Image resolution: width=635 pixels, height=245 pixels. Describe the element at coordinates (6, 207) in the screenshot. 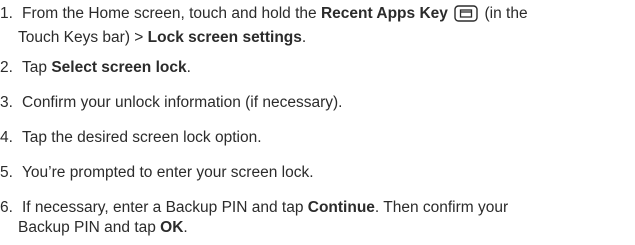

I see `step-number: 6.` at that location.